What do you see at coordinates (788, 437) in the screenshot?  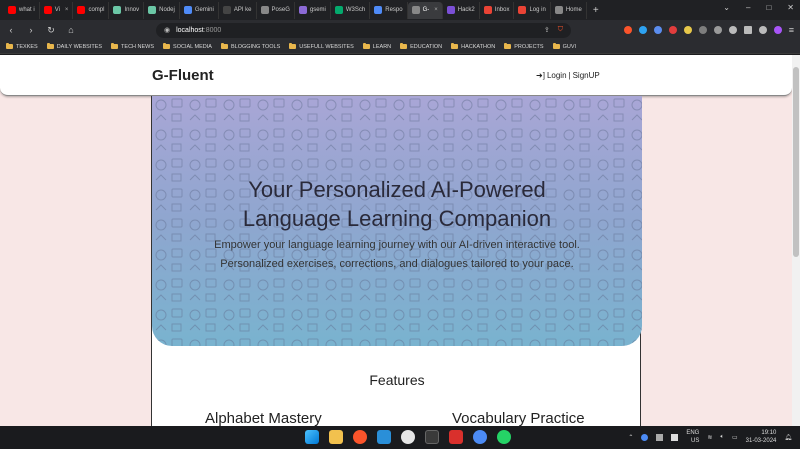 I see `notifications-icon: 🔔︎` at bounding box center [788, 437].